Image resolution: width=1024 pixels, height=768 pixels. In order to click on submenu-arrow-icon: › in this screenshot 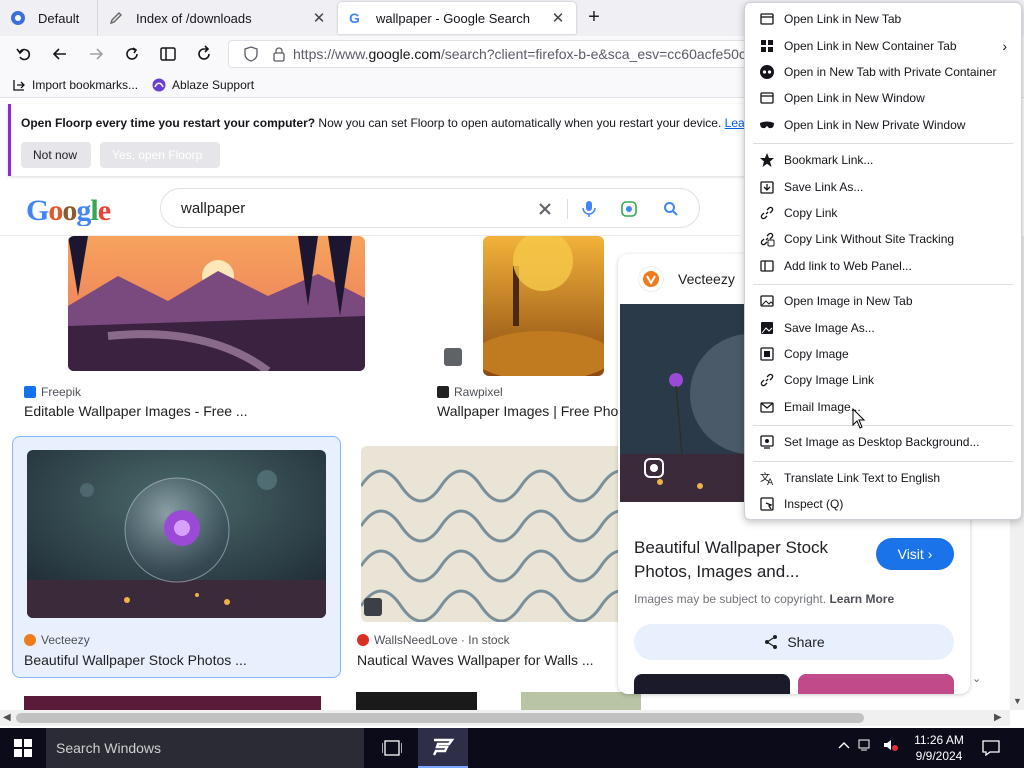, I will do `click(1004, 46)`.